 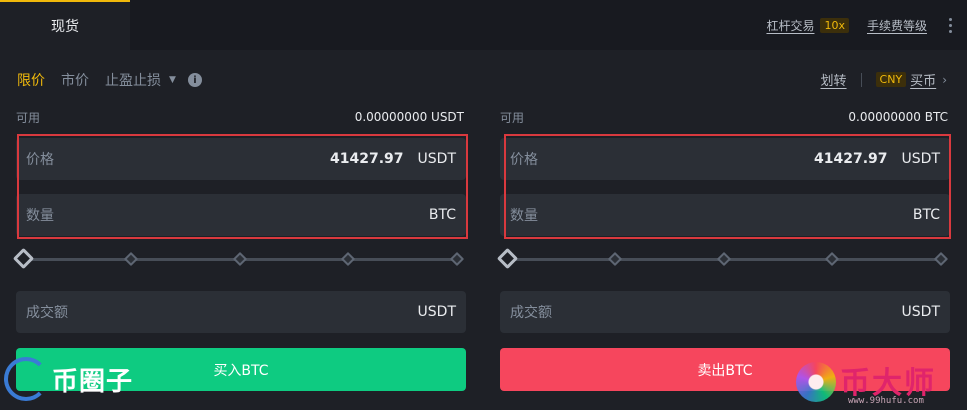 What do you see at coordinates (409, 117) in the screenshot?
I see `available-value: 0.00000000 USDT` at bounding box center [409, 117].